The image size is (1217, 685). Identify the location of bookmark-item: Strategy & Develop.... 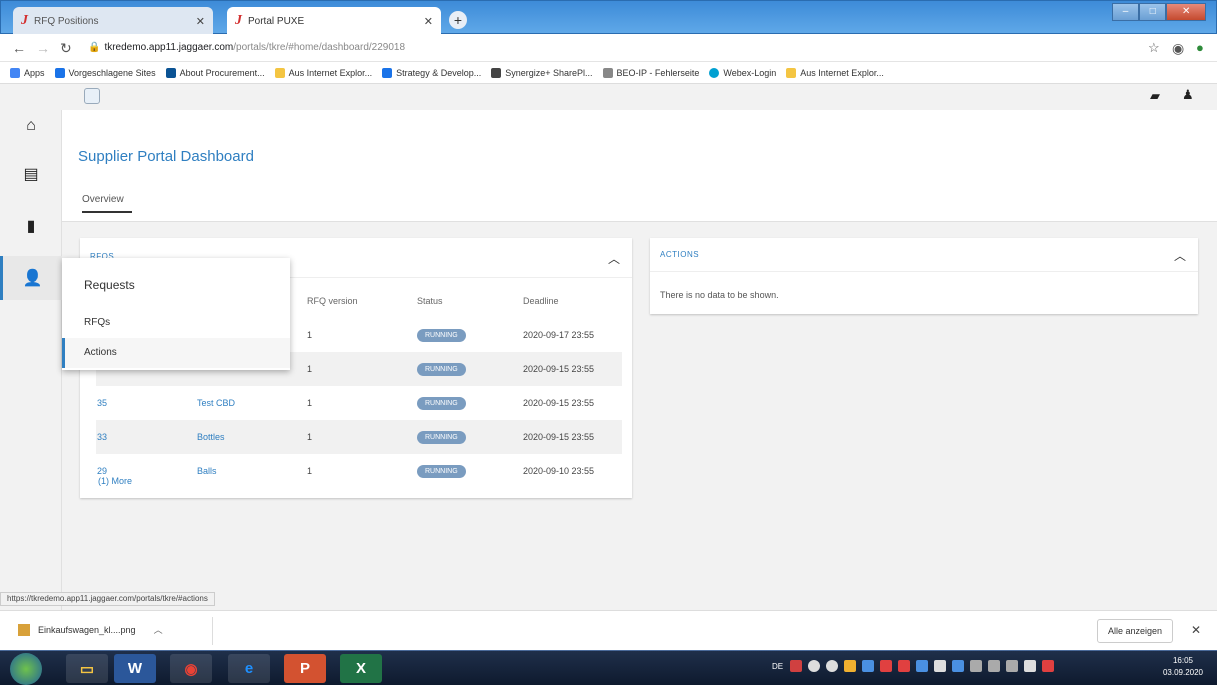
(431, 72).